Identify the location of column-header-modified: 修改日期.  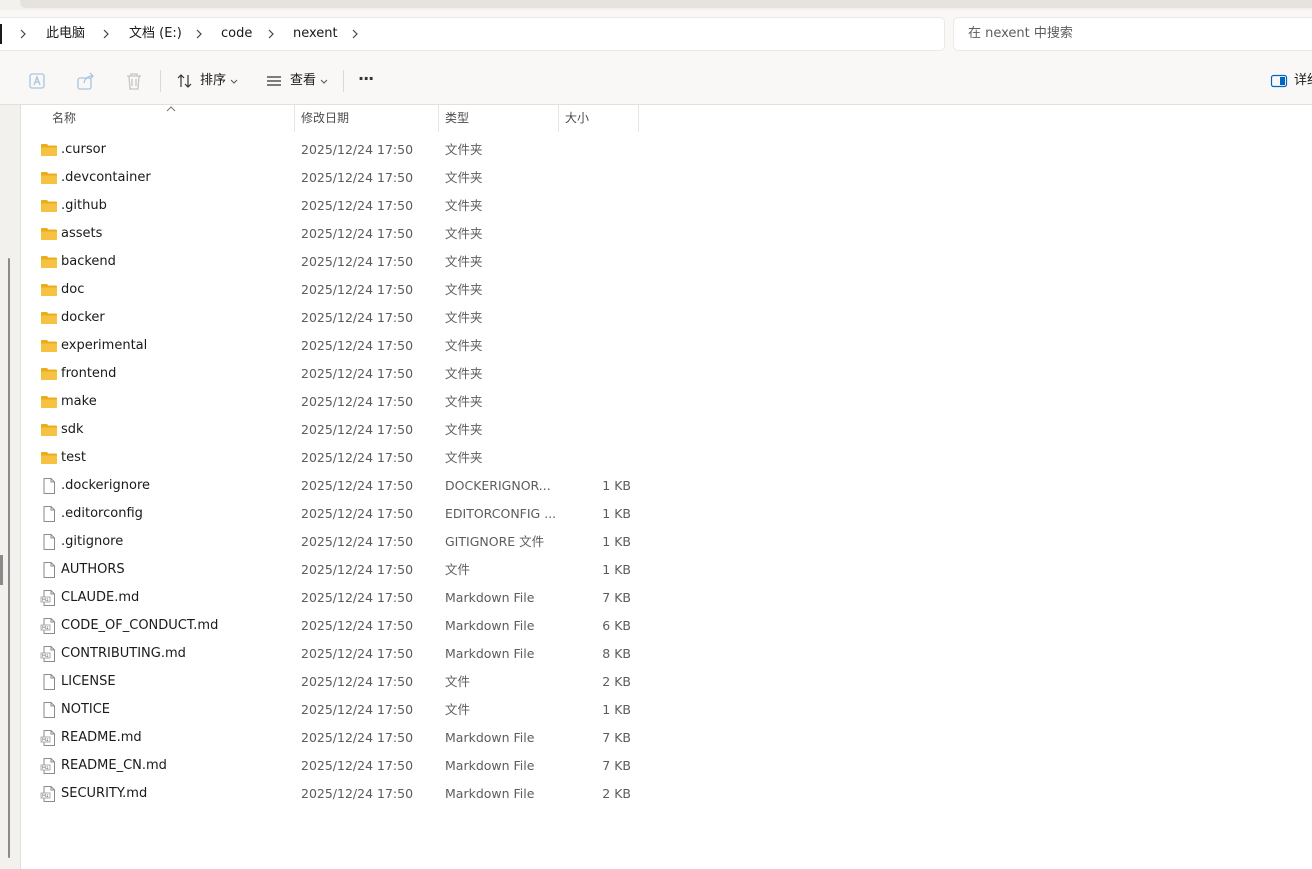
(325, 118).